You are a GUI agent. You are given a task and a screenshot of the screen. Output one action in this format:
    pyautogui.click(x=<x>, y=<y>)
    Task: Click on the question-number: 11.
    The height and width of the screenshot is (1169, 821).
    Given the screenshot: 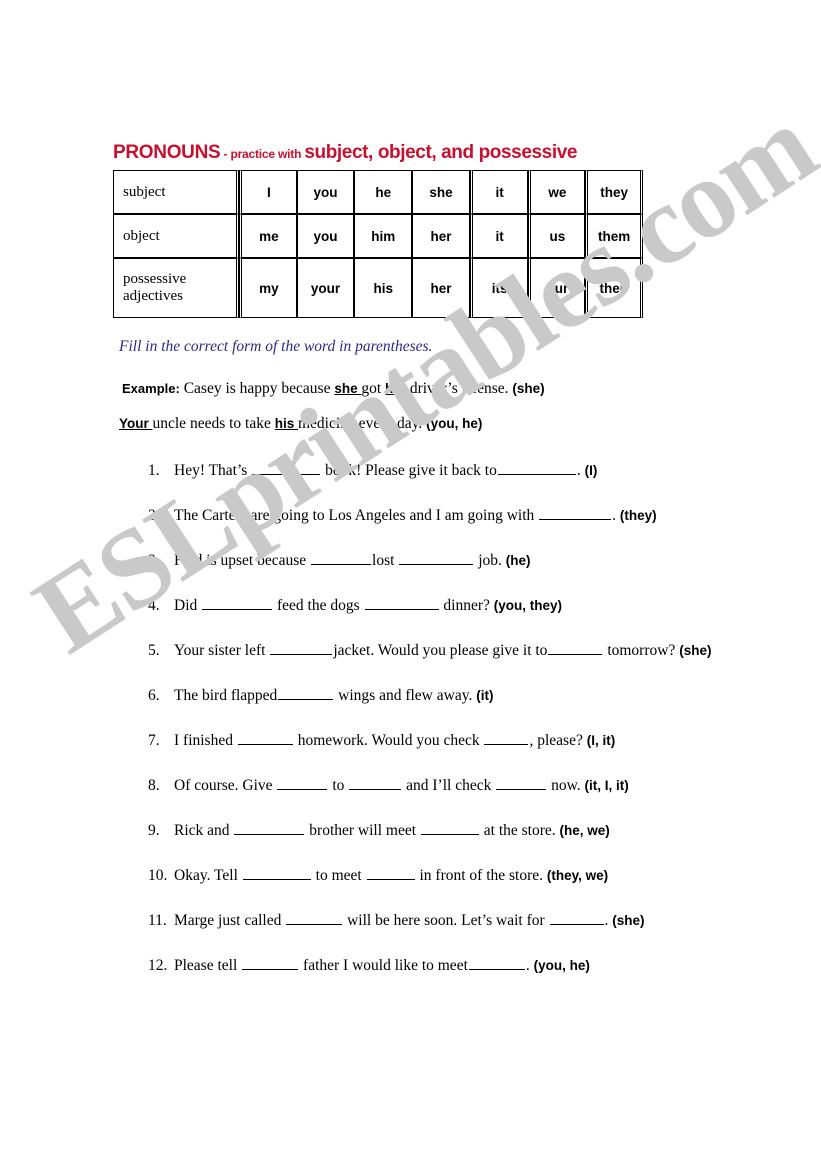 What is the action you would take?
    pyautogui.click(x=157, y=920)
    